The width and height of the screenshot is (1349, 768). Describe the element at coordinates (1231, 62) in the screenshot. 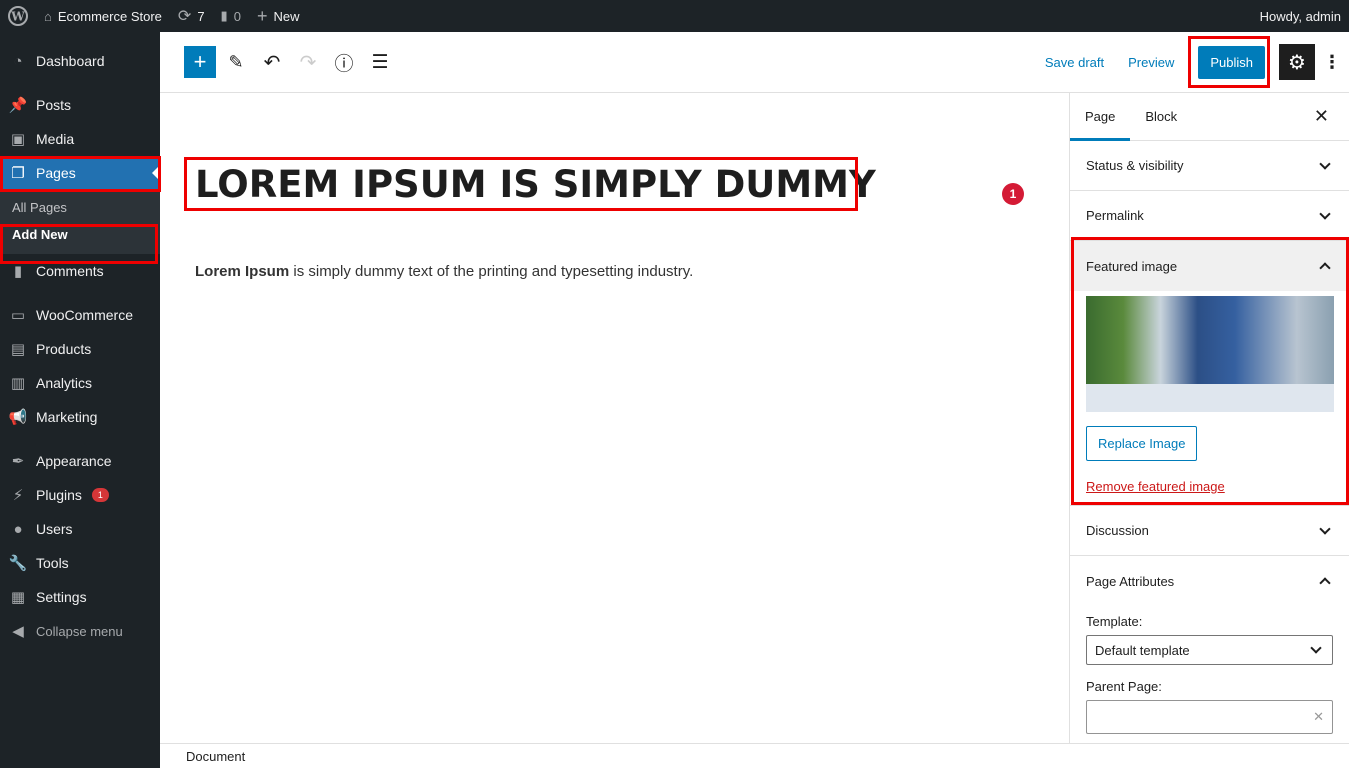

I see `publish-button: Publish` at that location.